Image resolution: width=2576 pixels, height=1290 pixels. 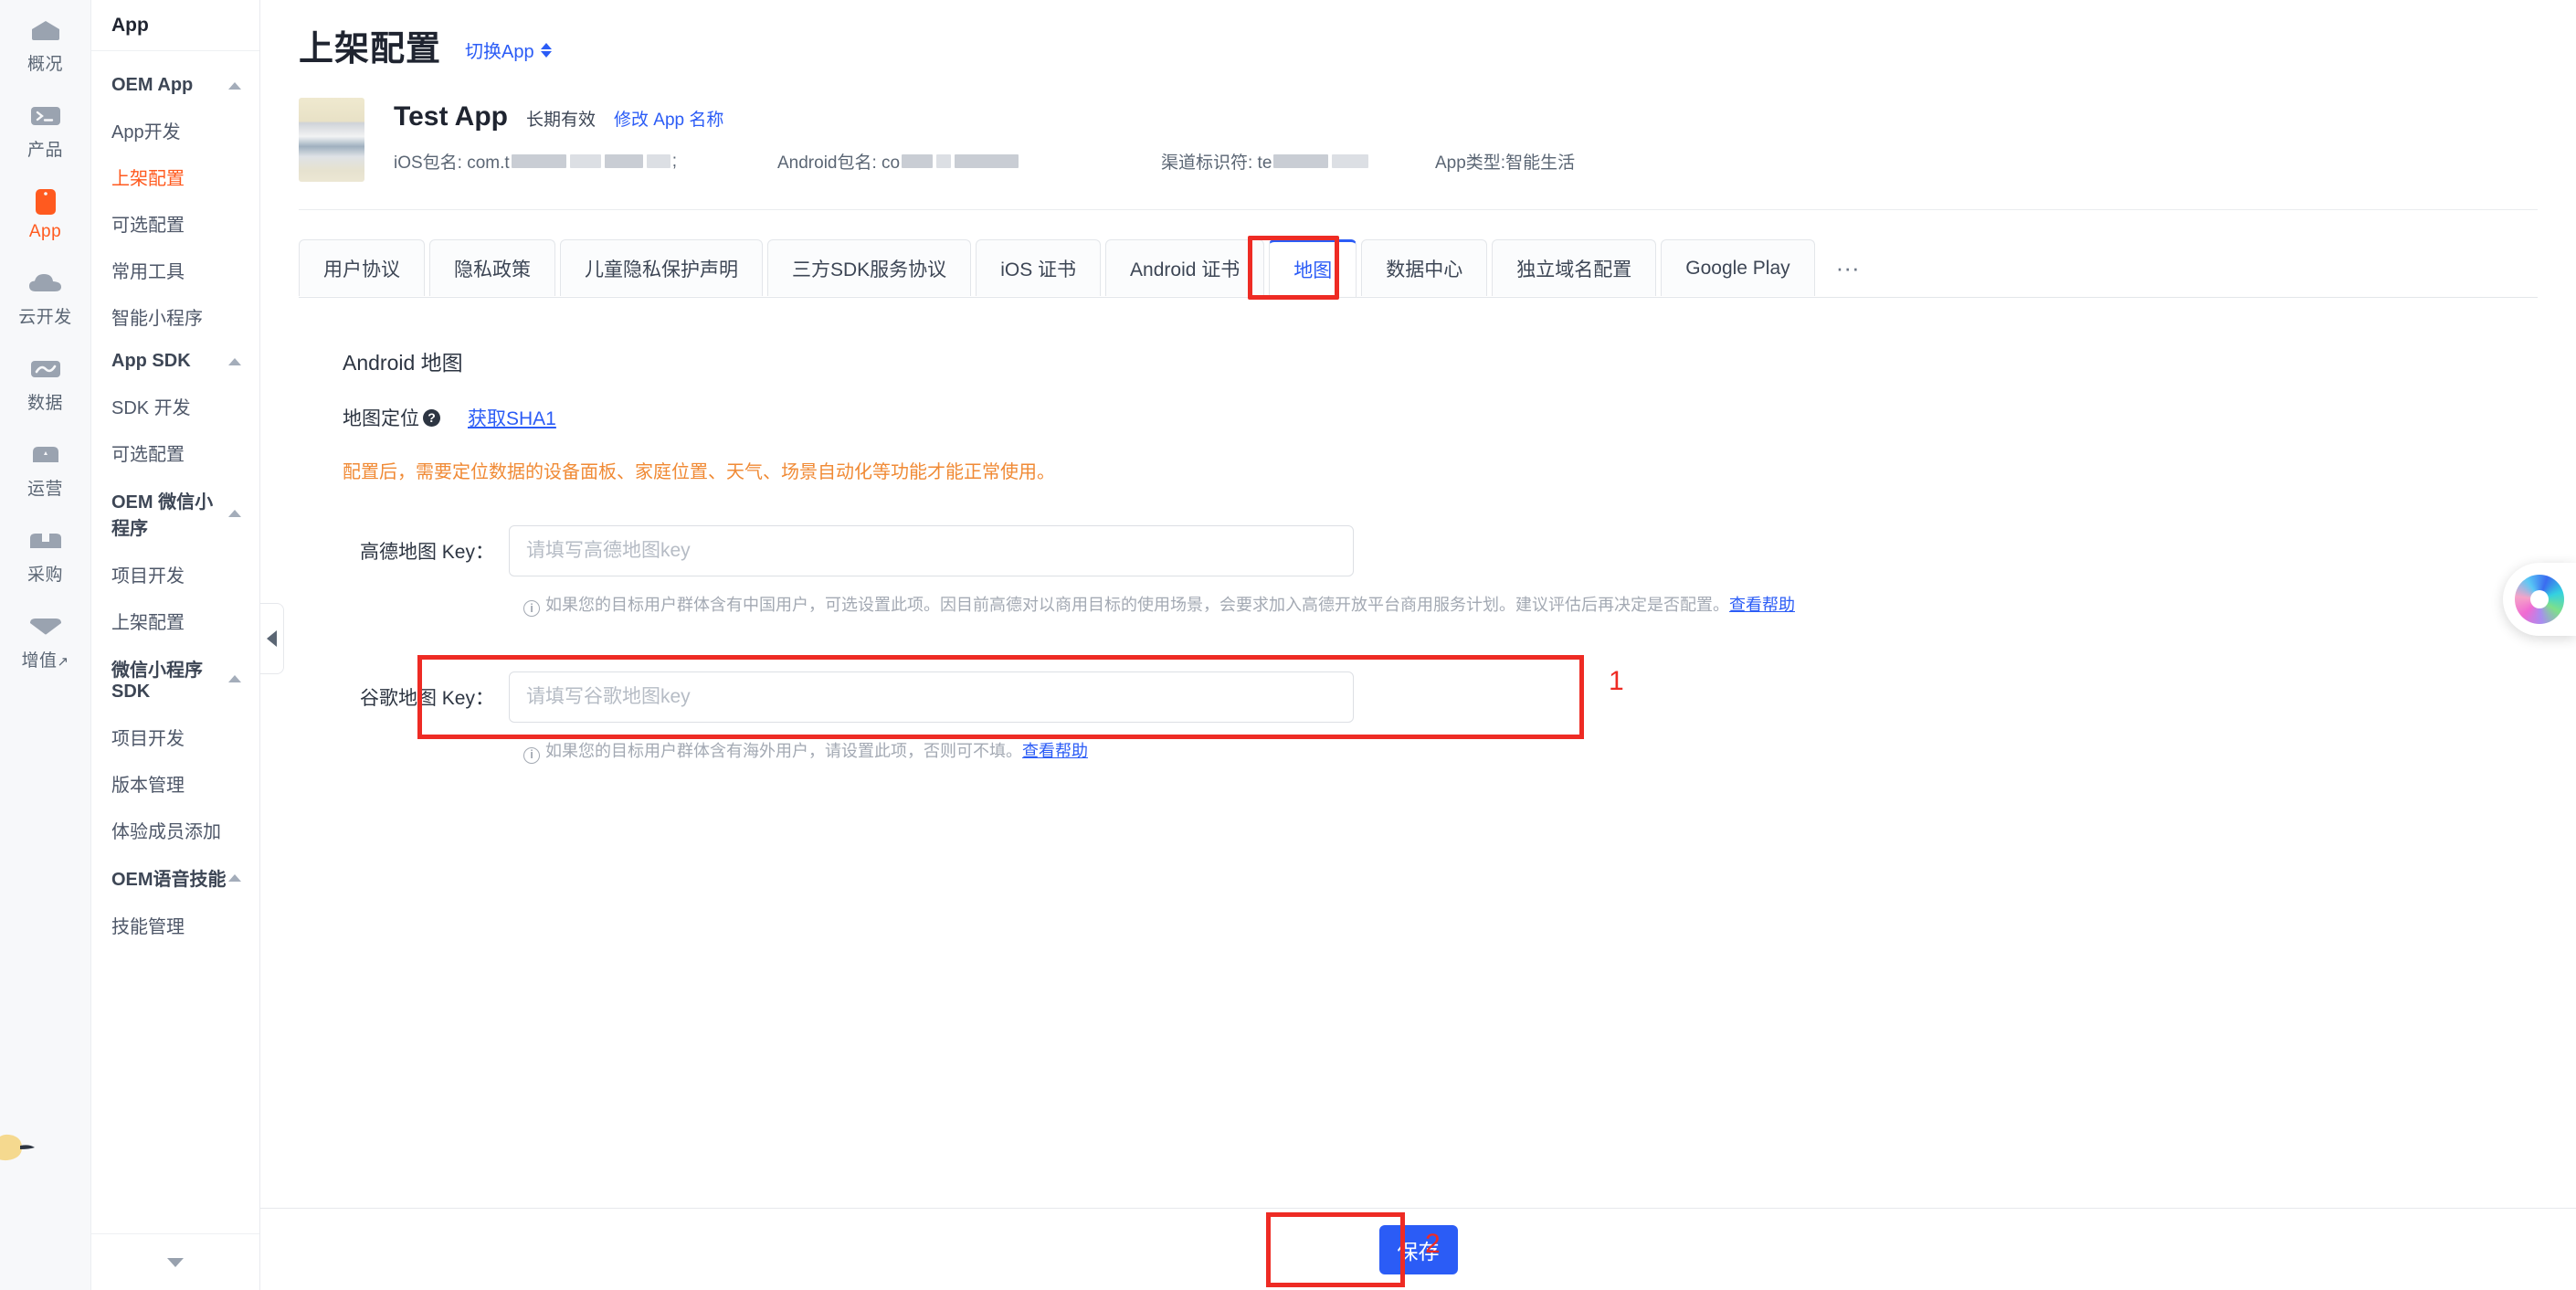 What do you see at coordinates (152, 85) in the screenshot?
I see `nav-group-label: OEM App` at bounding box center [152, 85].